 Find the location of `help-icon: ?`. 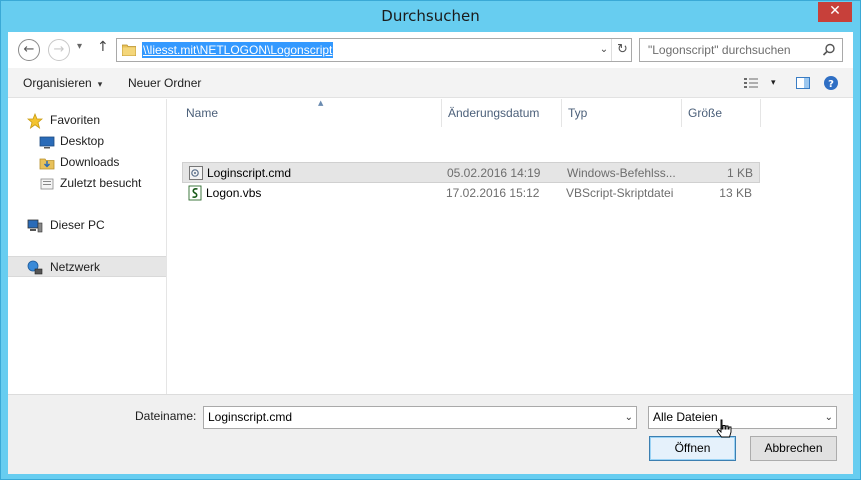

help-icon: ? is located at coordinates (831, 83).